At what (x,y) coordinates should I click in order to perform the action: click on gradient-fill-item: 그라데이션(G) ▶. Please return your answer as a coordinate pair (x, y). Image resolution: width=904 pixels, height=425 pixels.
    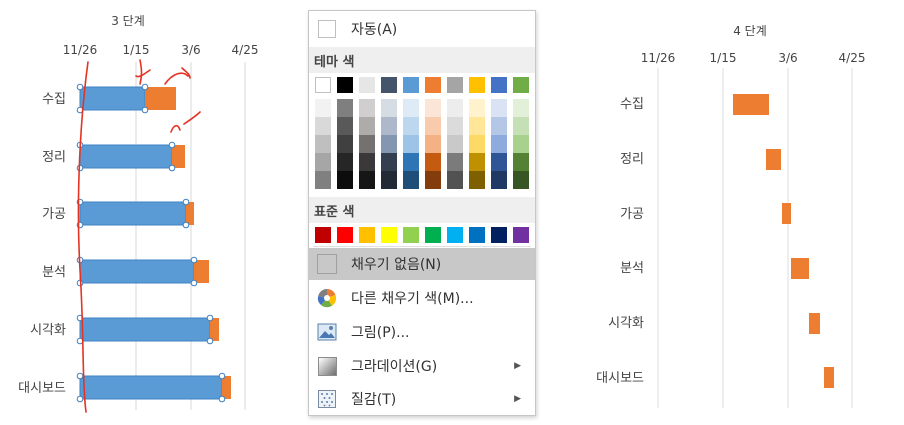
    Looking at the image, I should click on (422, 366).